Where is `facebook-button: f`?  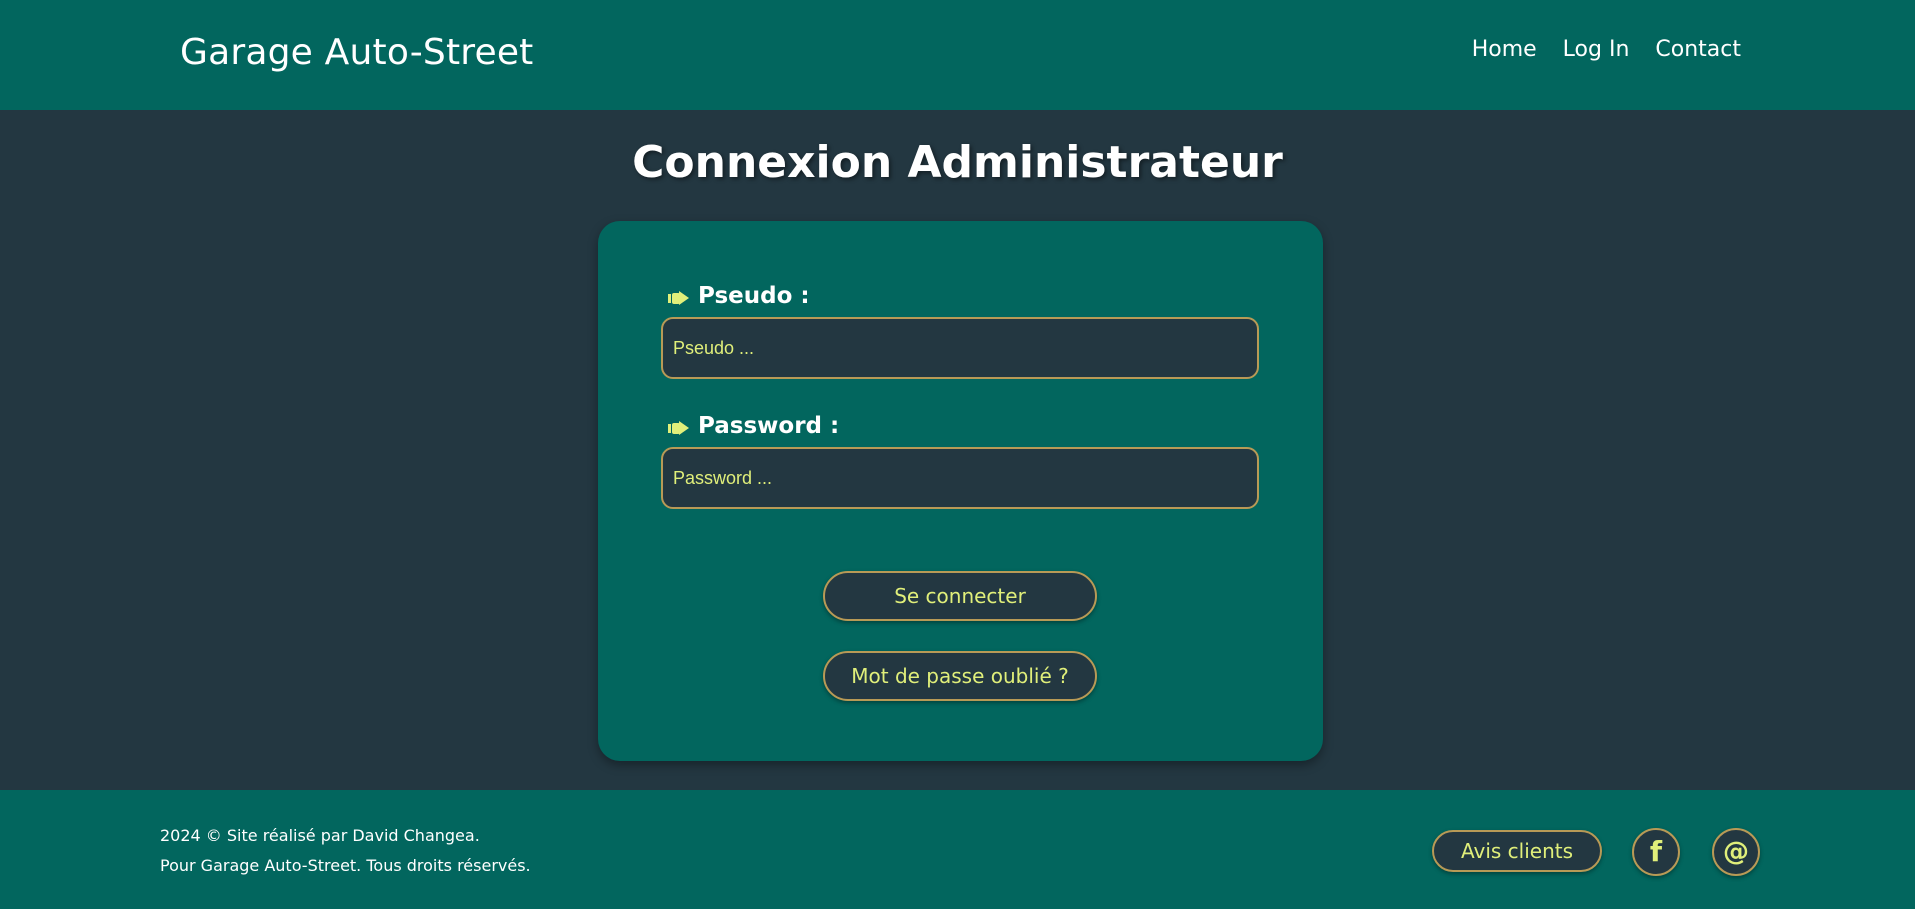 facebook-button: f is located at coordinates (1656, 852).